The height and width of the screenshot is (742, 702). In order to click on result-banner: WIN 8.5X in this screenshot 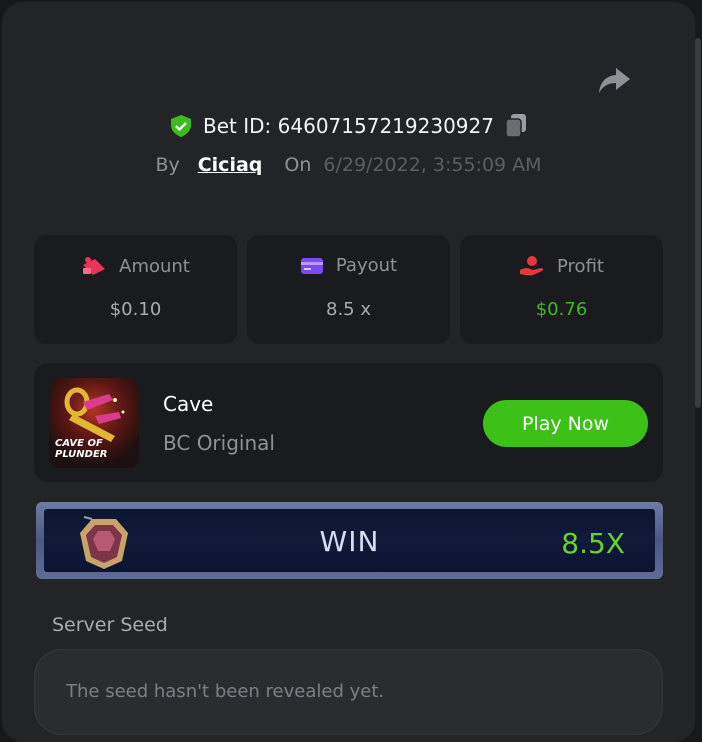, I will do `click(349, 540)`.